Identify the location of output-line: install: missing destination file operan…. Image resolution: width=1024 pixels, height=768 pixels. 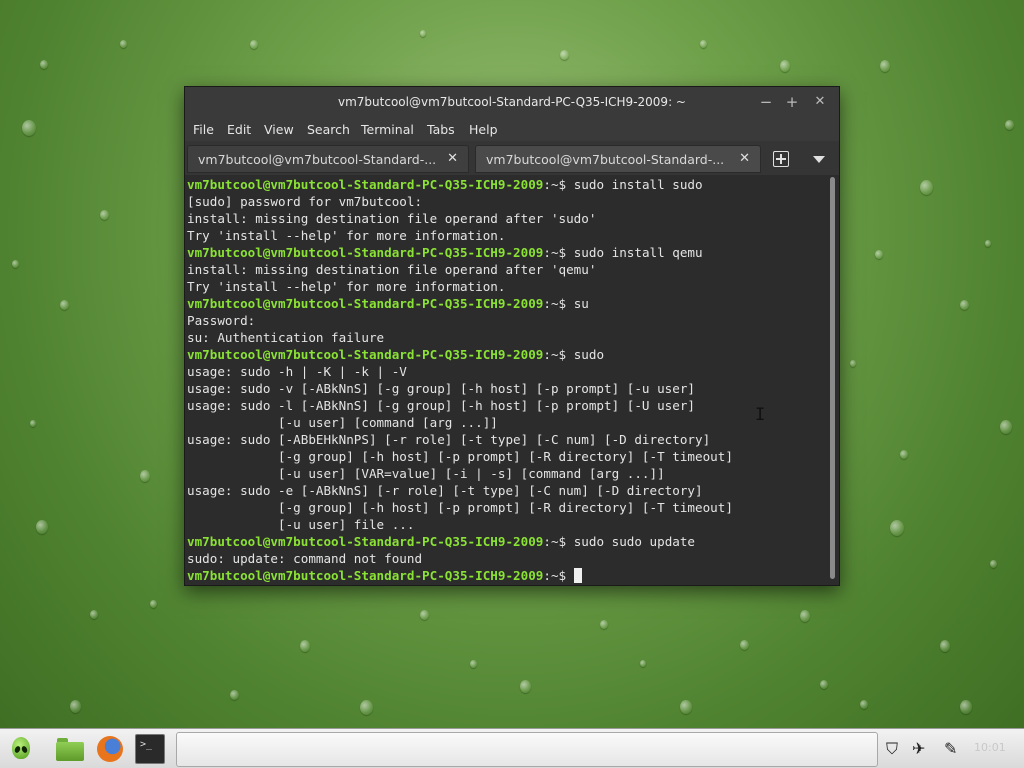
(391, 219).